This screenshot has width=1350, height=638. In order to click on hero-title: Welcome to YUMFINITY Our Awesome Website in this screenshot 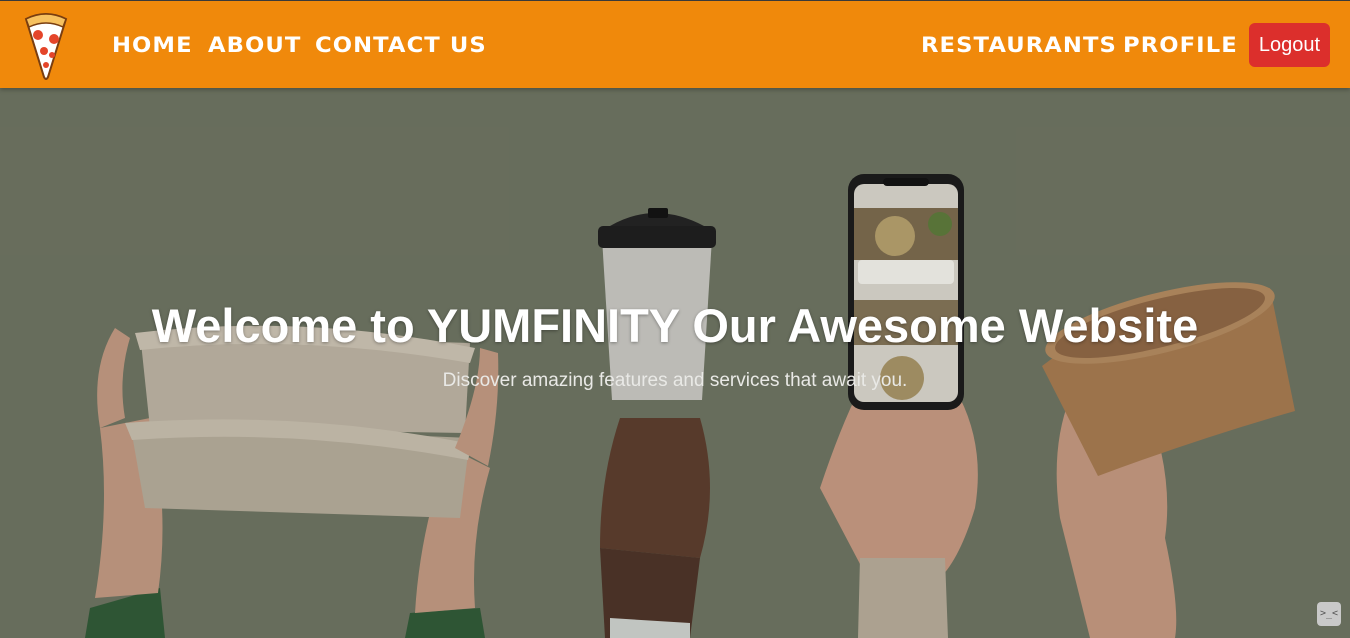, I will do `click(675, 325)`.